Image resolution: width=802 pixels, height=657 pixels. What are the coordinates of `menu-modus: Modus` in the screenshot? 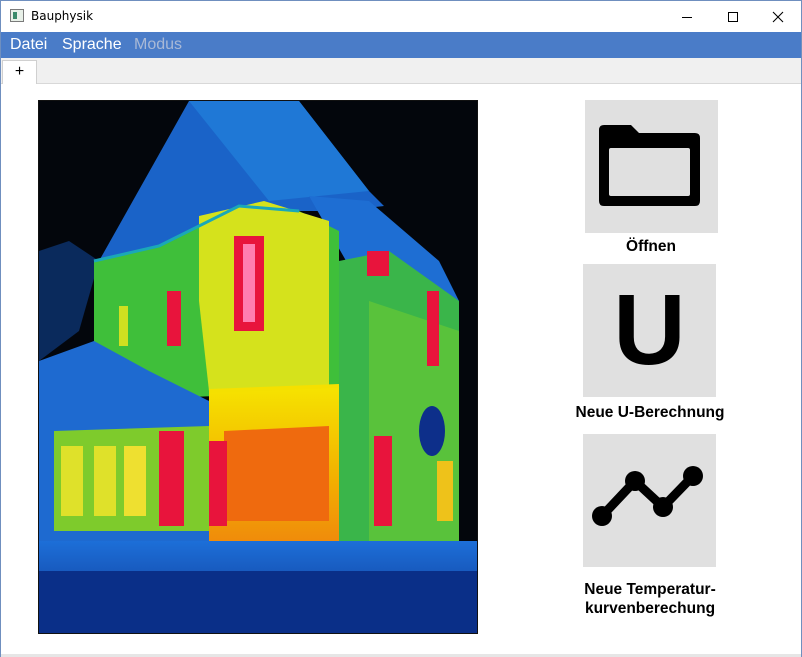 It's located at (158, 44).